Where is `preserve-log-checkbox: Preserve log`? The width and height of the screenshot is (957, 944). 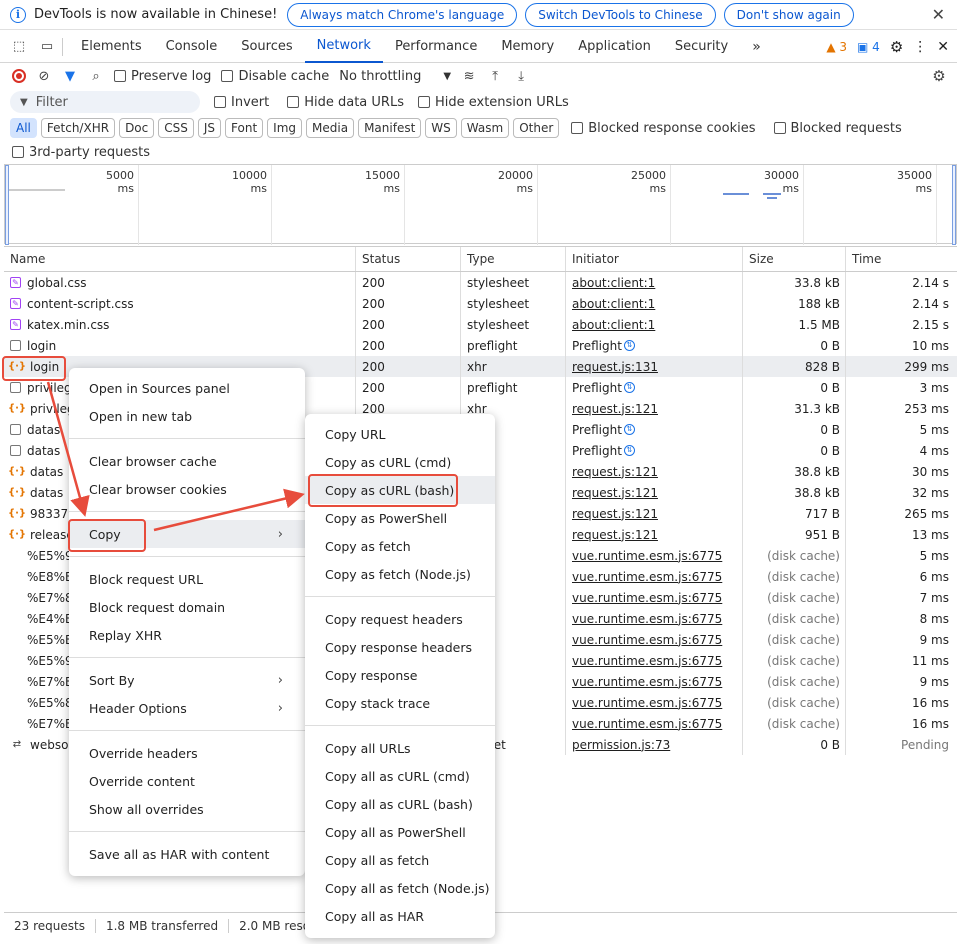
preserve-log-checkbox: Preserve log is located at coordinates (162, 76).